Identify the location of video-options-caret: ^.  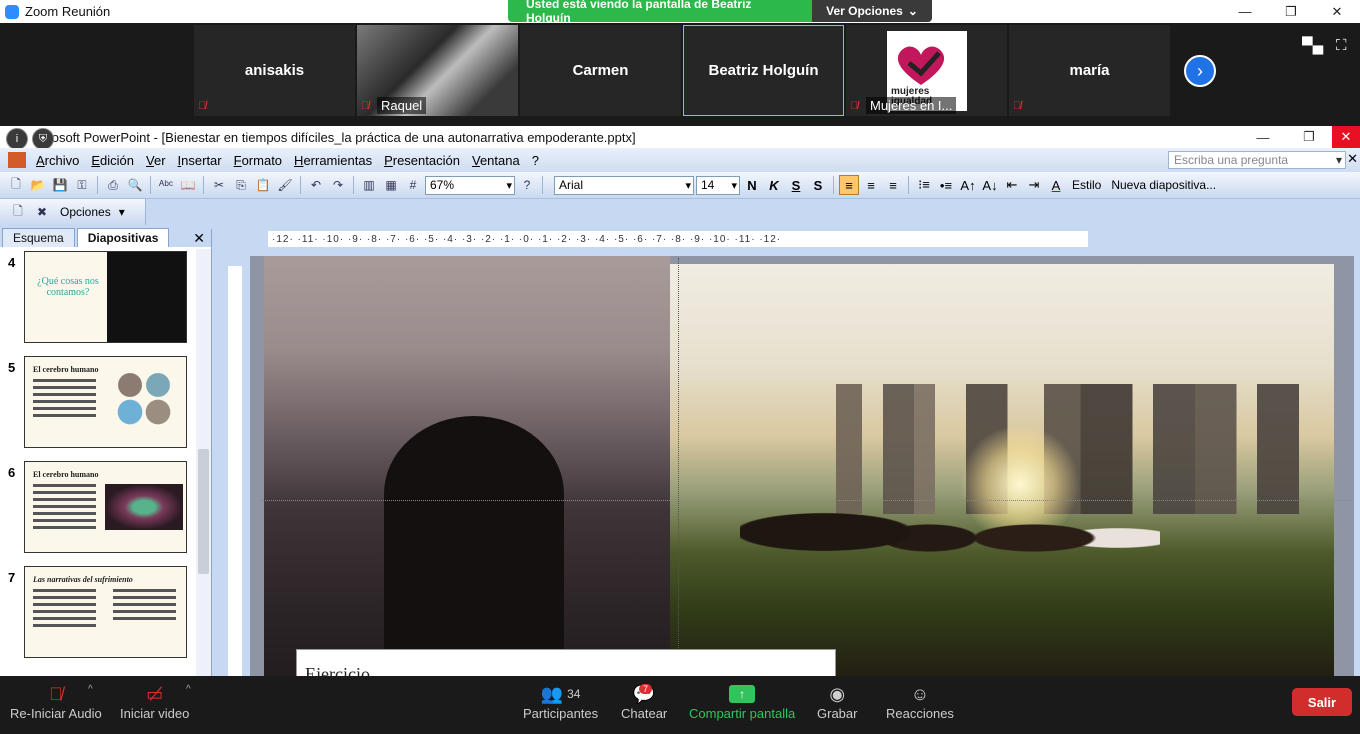
(188, 689).